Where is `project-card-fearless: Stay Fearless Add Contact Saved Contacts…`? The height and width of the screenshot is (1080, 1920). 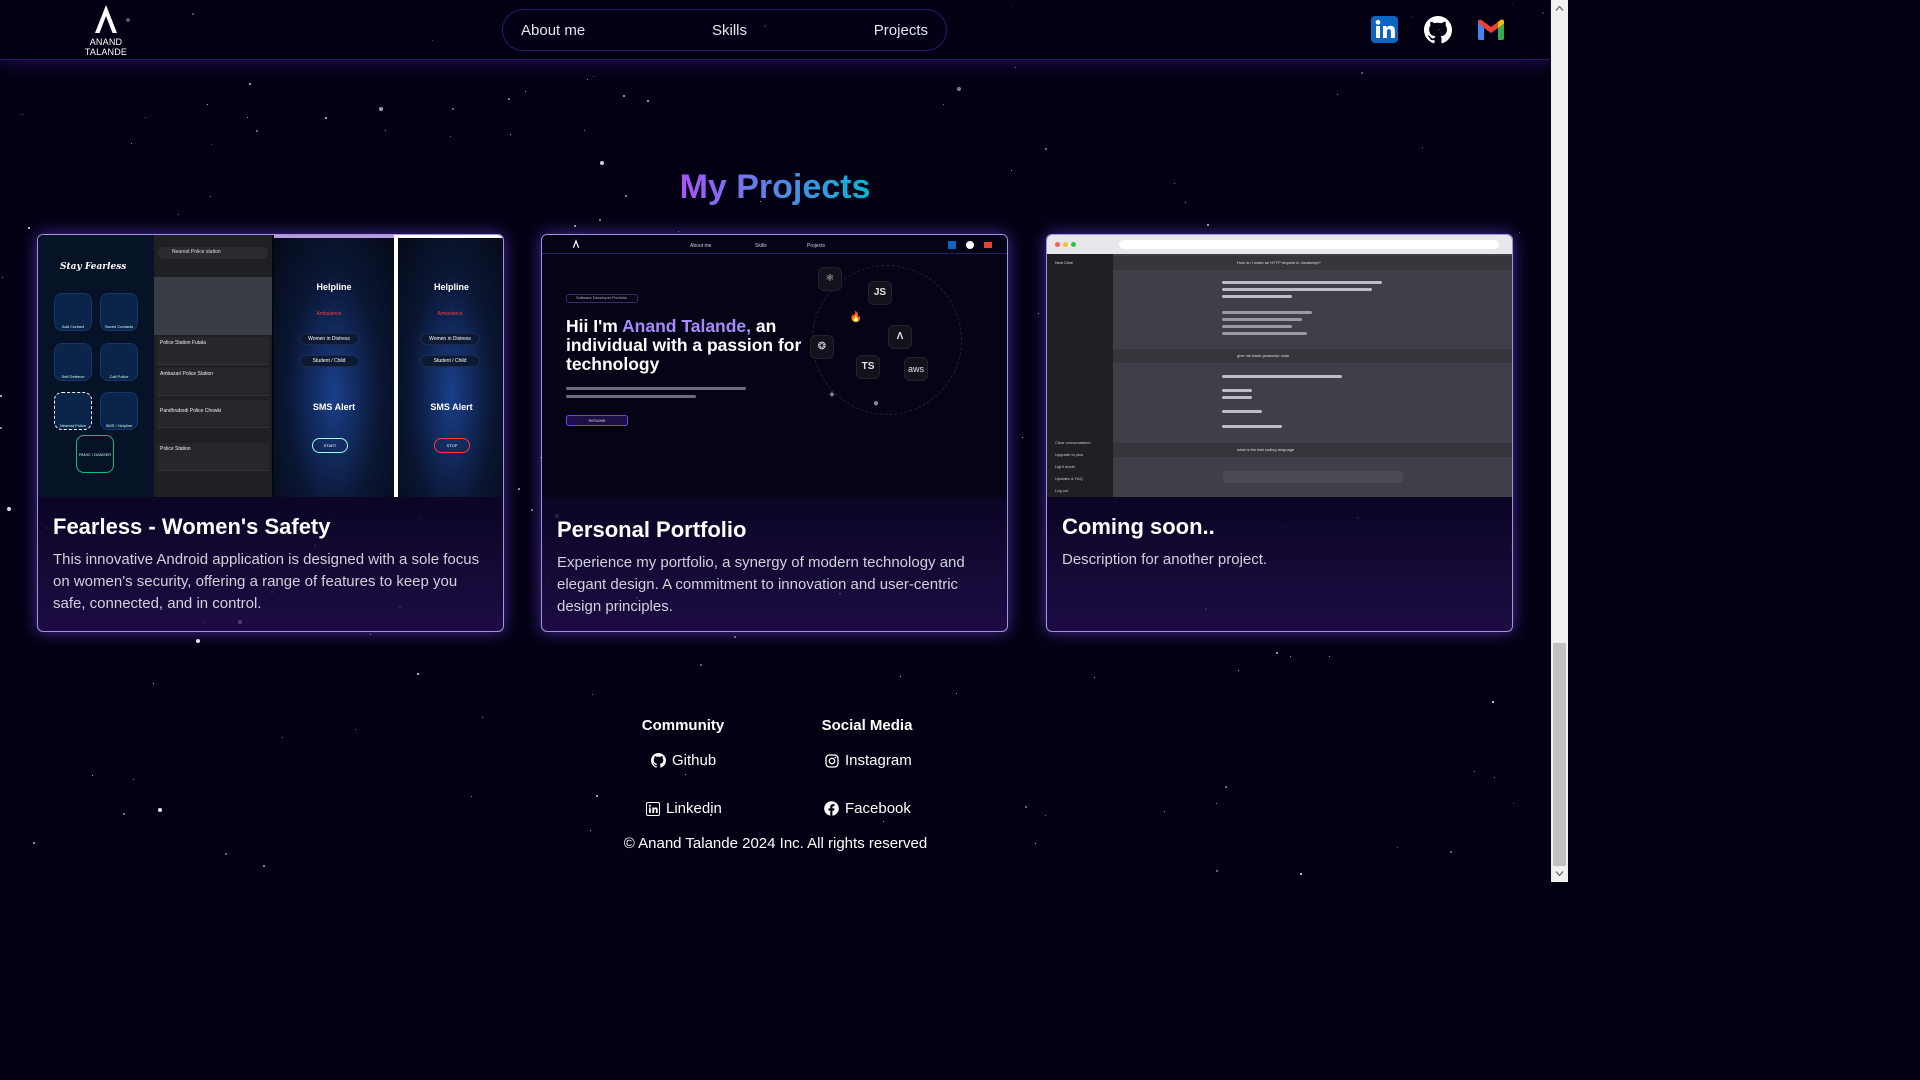
project-card-fearless: Stay Fearless Add Contact Saved Contacts… is located at coordinates (270, 433).